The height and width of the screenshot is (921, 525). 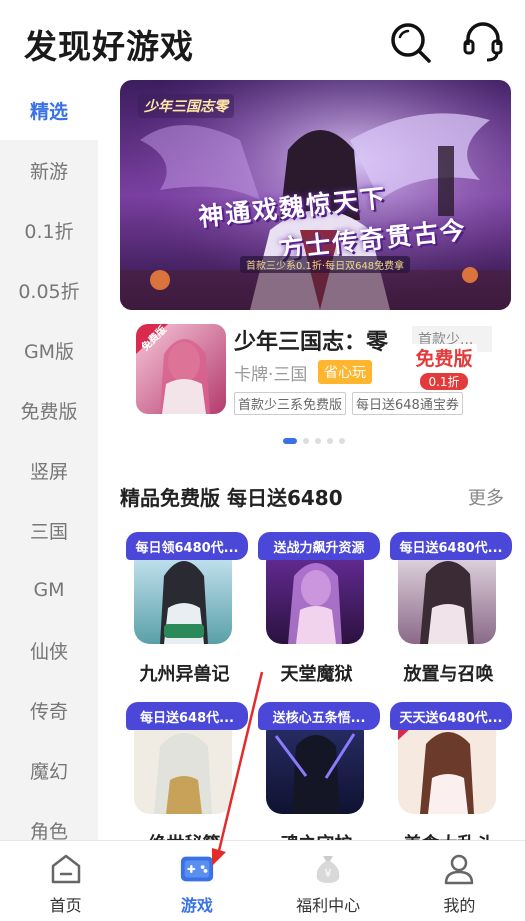 What do you see at coordinates (290, 403) in the screenshot?
I see `featured-tag: 首款少三系免费版` at bounding box center [290, 403].